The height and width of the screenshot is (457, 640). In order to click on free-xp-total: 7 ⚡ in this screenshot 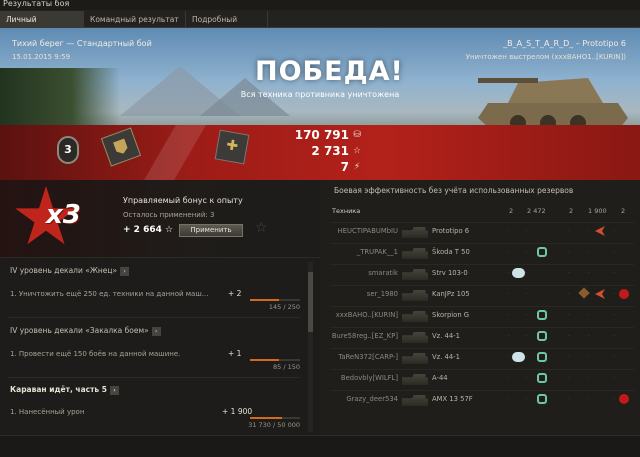, I will do `click(322, 167)`.